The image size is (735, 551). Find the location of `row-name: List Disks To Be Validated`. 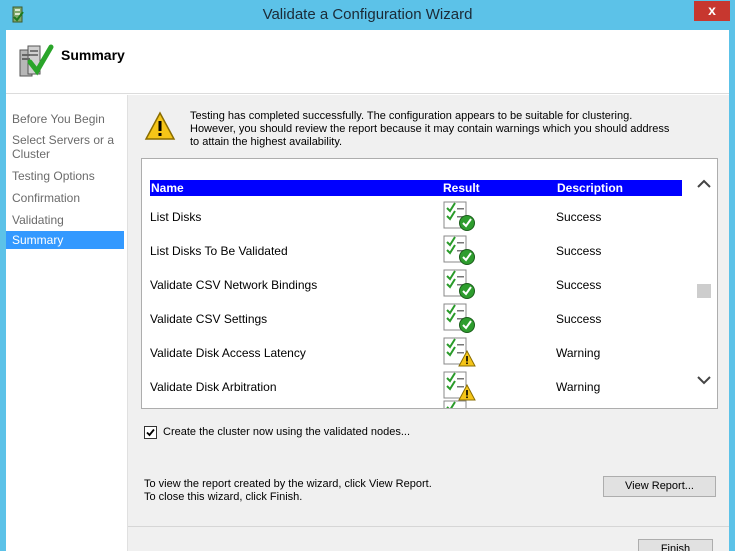

row-name: List Disks To Be Validated is located at coordinates (219, 251).